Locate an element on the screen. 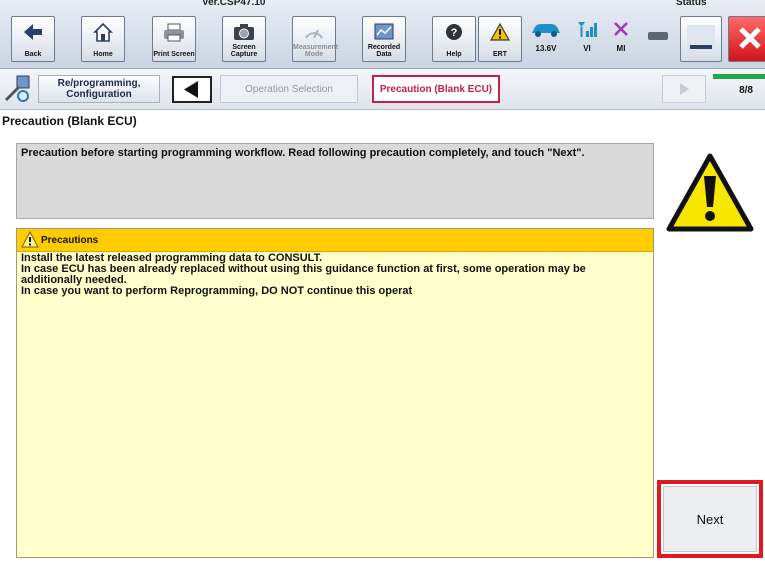 The image size is (765, 562). next-label: Next is located at coordinates (710, 519).